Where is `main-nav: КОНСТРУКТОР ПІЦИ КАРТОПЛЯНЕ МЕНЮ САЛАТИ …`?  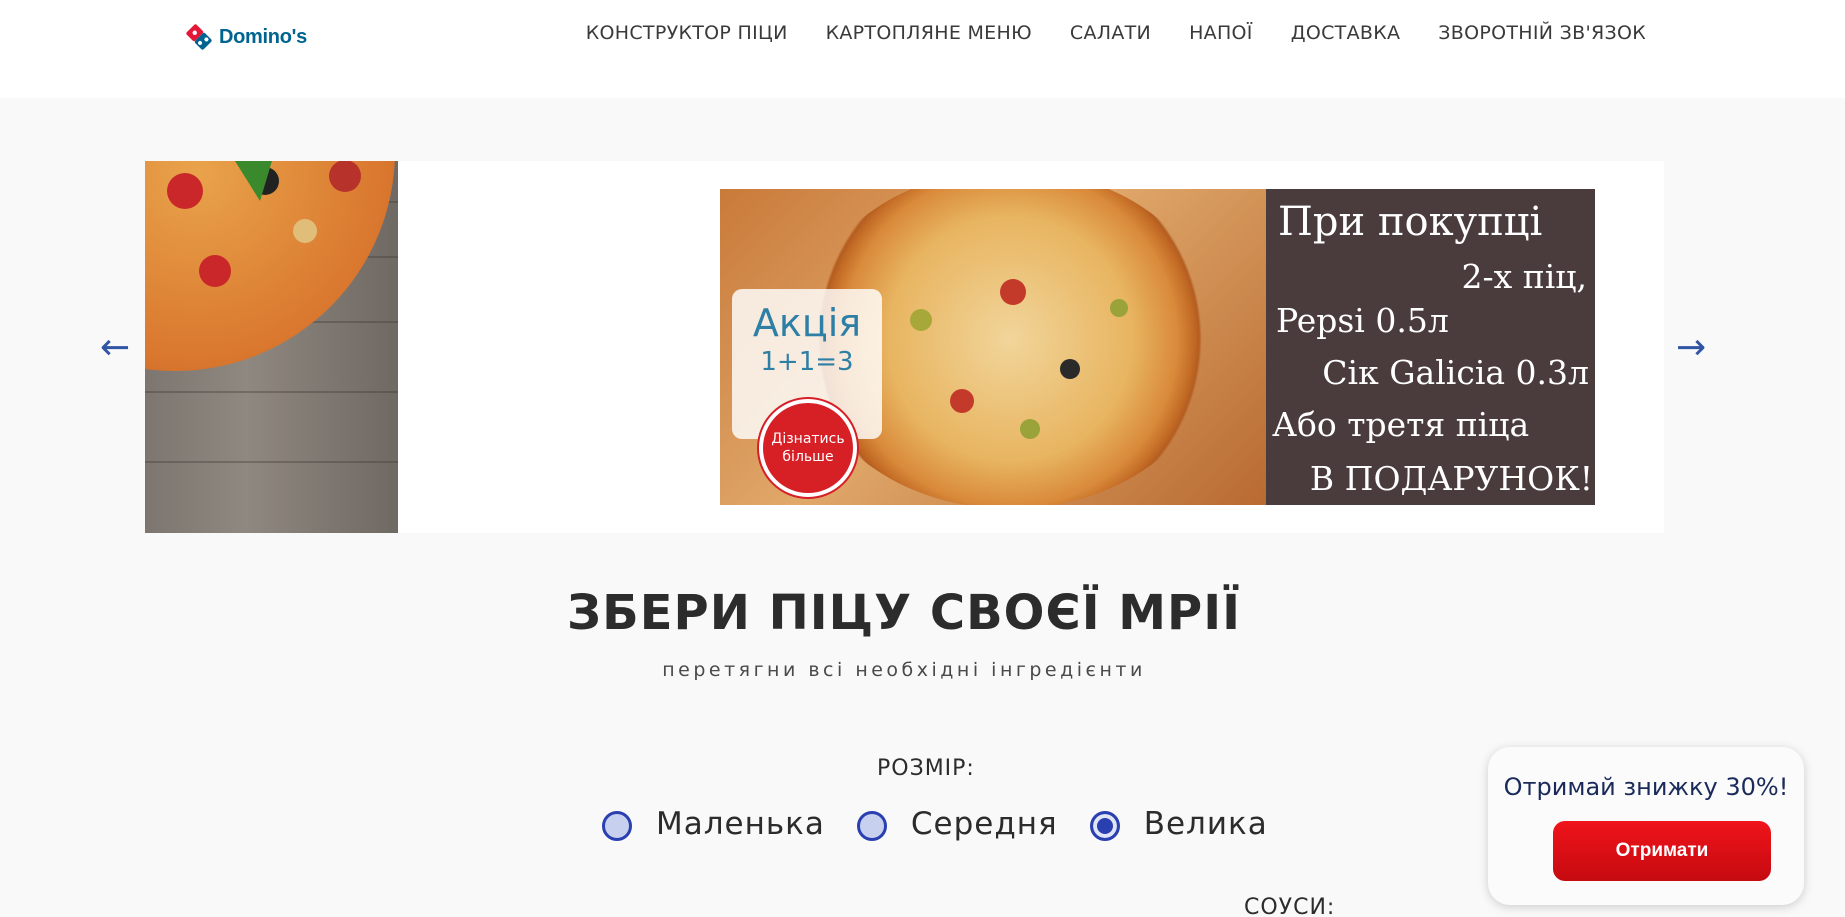 main-nav: КОНСТРУКТОР ПІЦИ КАРТОПЛЯНЕ МЕНЮ САЛАТИ … is located at coordinates (1116, 33).